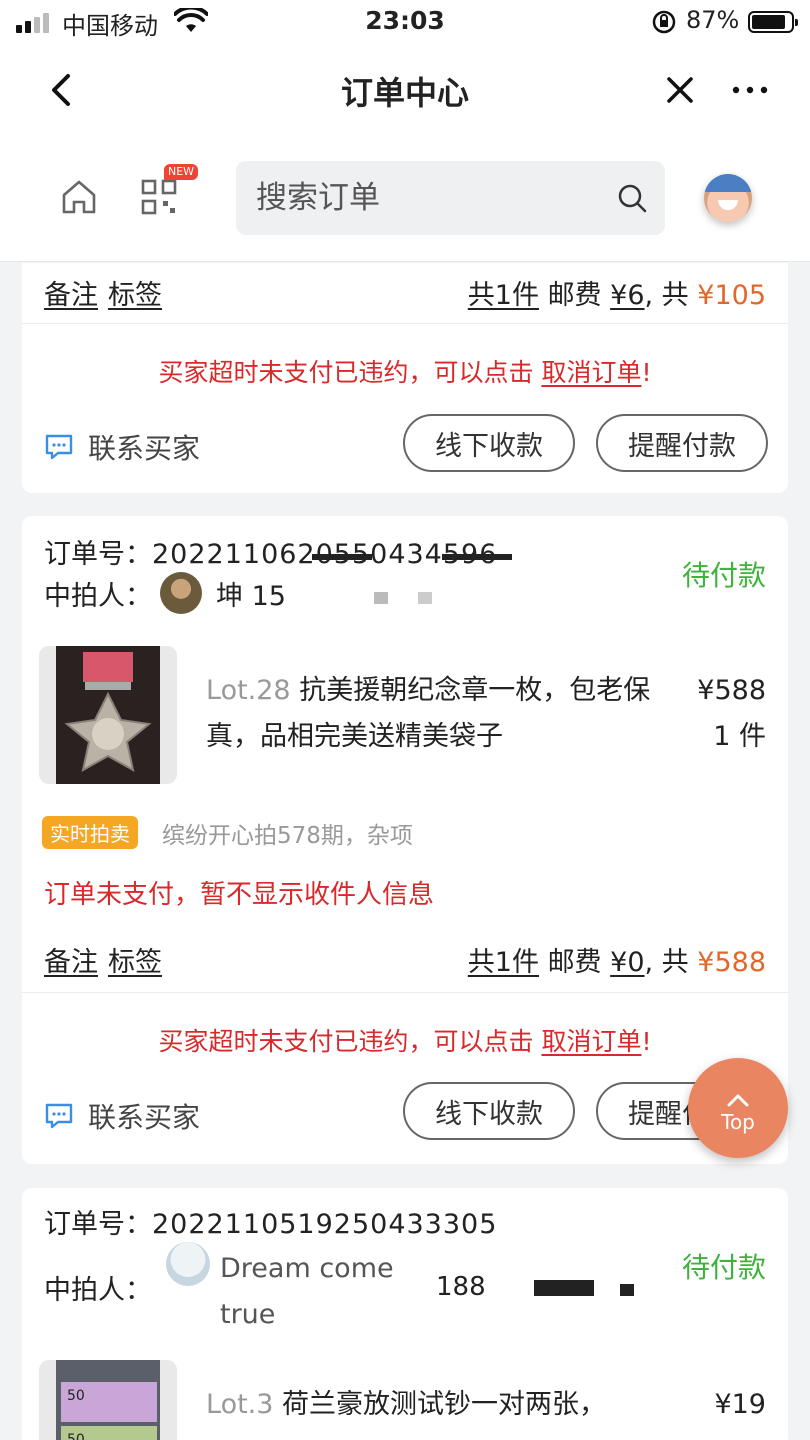 The image size is (810, 1440). Describe the element at coordinates (731, 962) in the screenshot. I see `order-total: ¥588` at that location.